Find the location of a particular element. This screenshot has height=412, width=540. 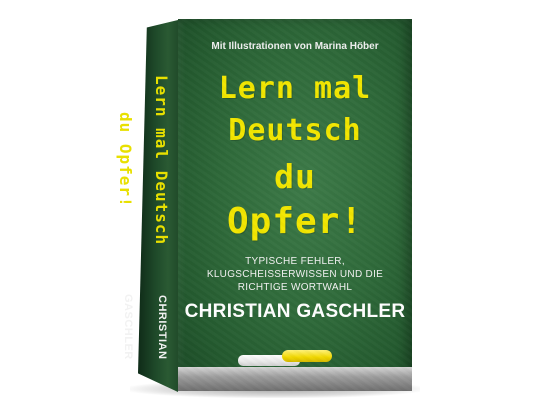

tagline-line-1: TYPISCHE FEHLER, is located at coordinates (295, 261).